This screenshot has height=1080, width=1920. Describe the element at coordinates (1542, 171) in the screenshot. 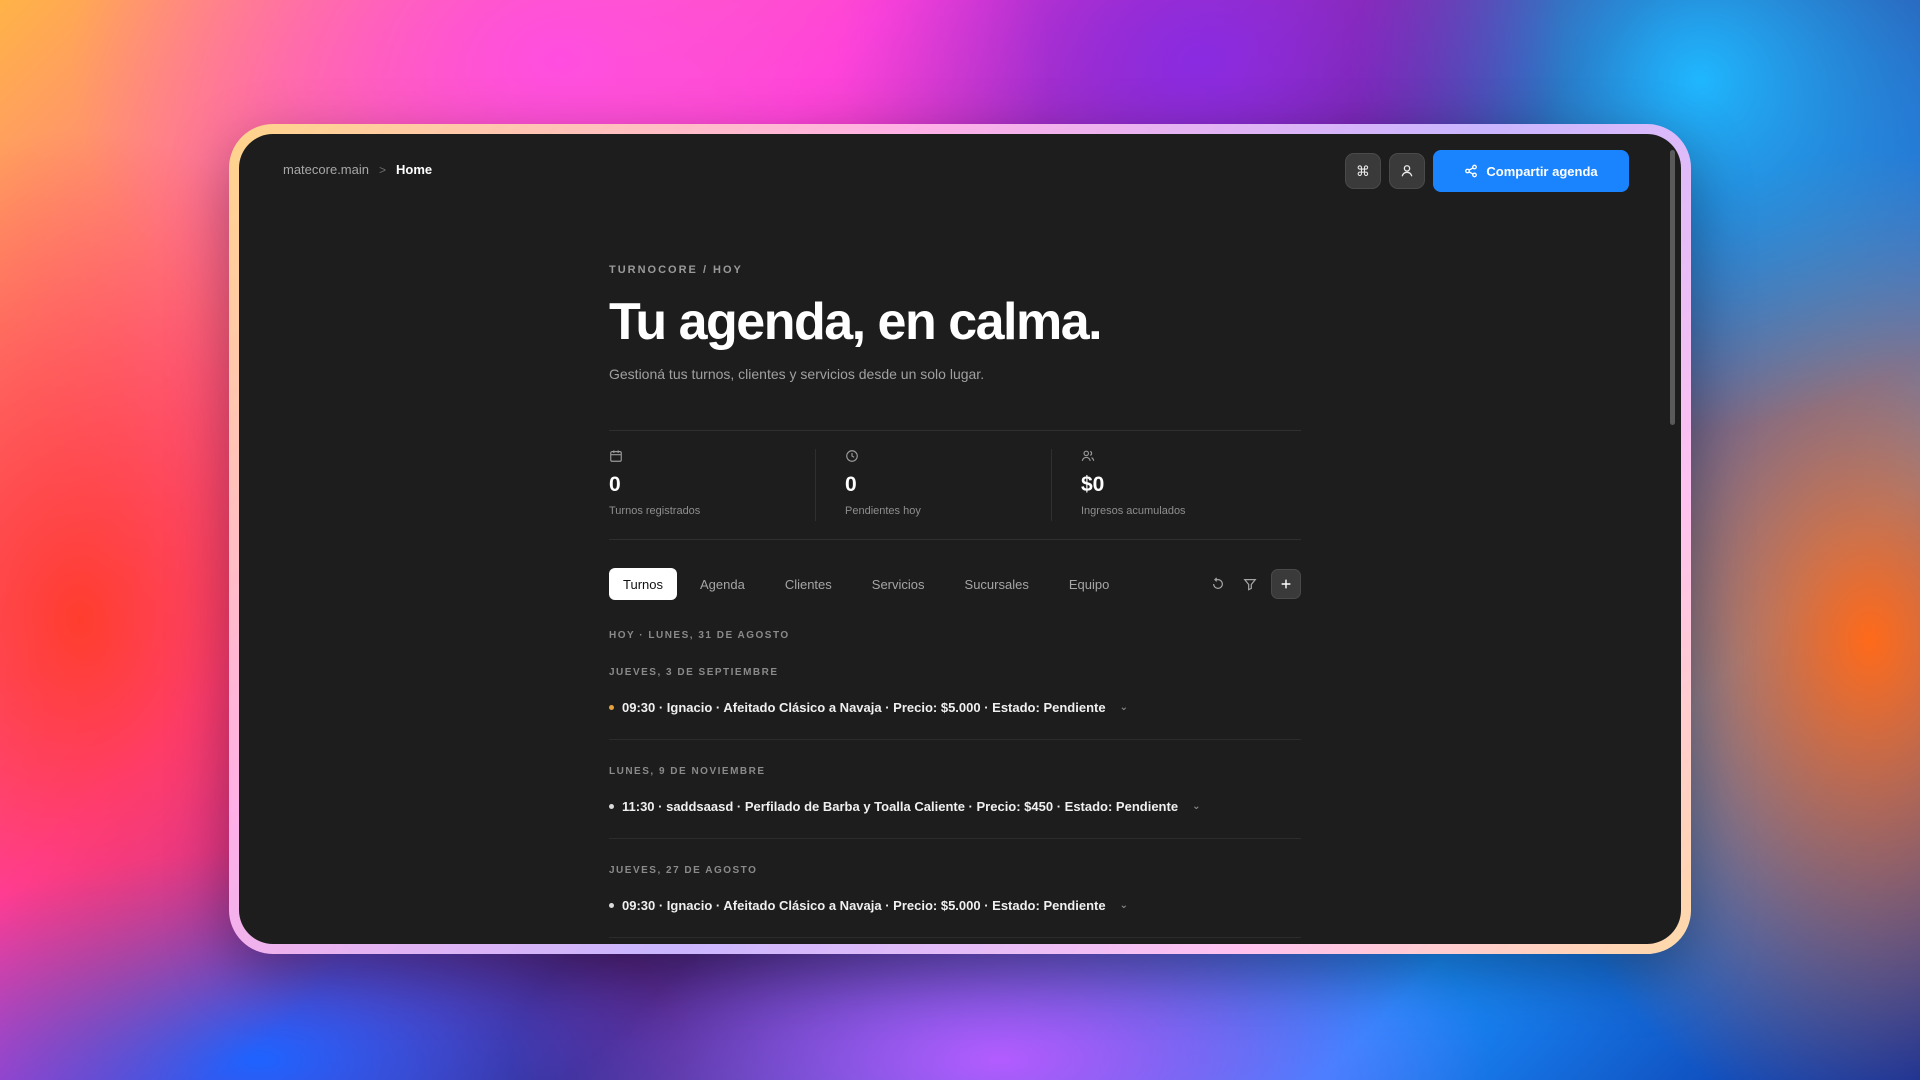

I see `share-agenda-label: Compartir agenda` at that location.